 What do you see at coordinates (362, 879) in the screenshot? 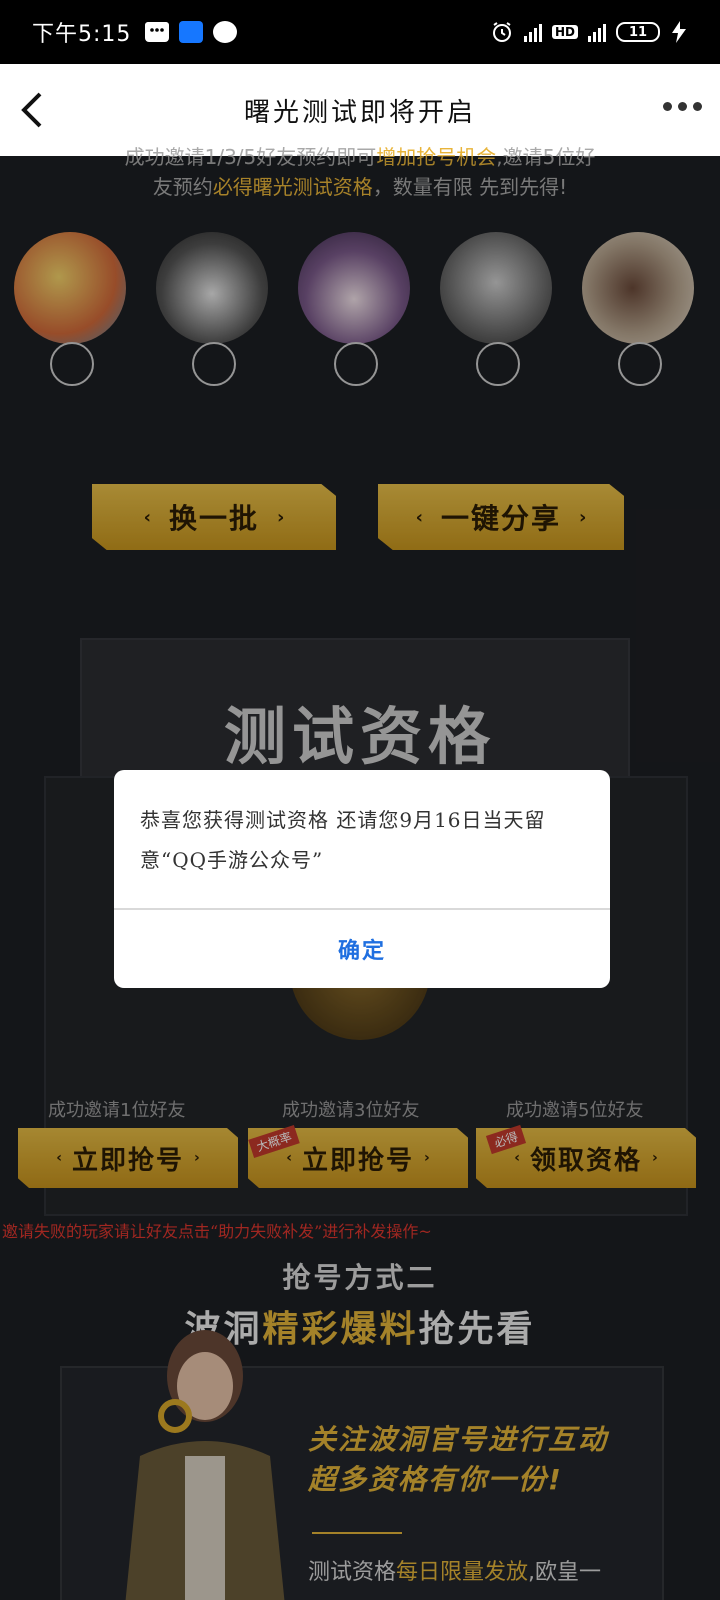
I see `qualification-dialog: 恭喜您获得测试资格 还请您9月16日当天留意“QQ手游公众号” 确定` at bounding box center [362, 879].